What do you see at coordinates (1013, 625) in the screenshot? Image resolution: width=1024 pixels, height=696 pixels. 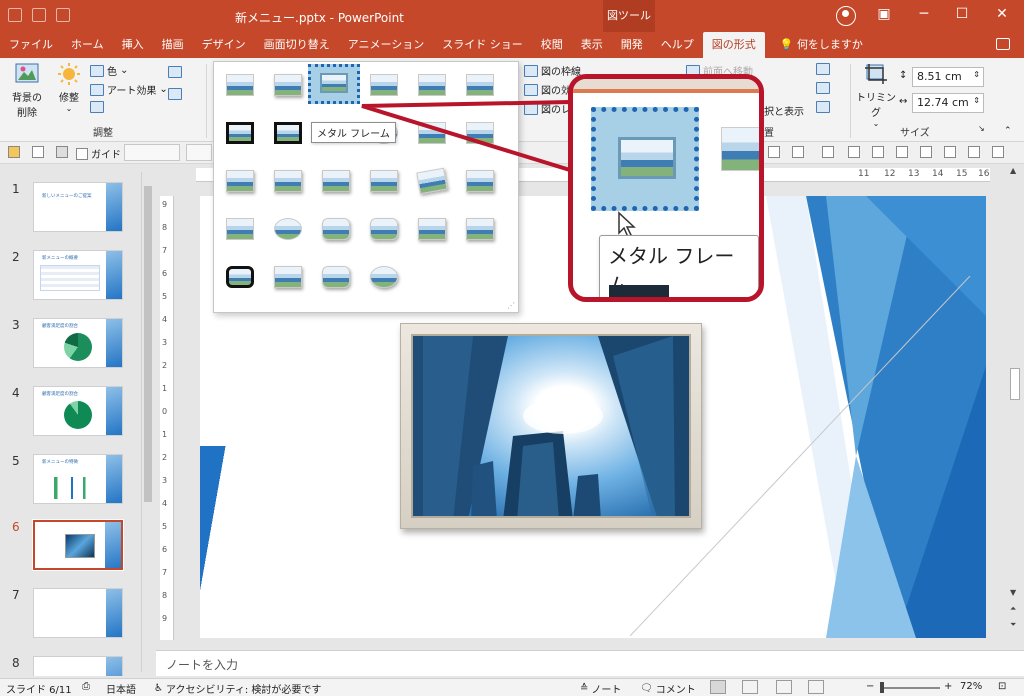 I see `next-slide-icon: ⏷` at bounding box center [1013, 625].